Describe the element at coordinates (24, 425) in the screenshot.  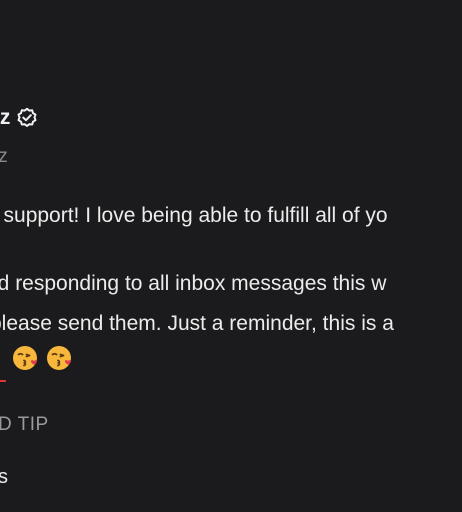
I see `send-tip-button: D TIP` at that location.